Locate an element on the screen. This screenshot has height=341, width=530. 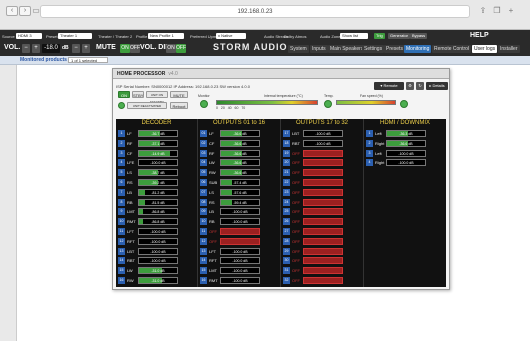
voldim-on-toggle: ON is located at coordinates (171, 48).